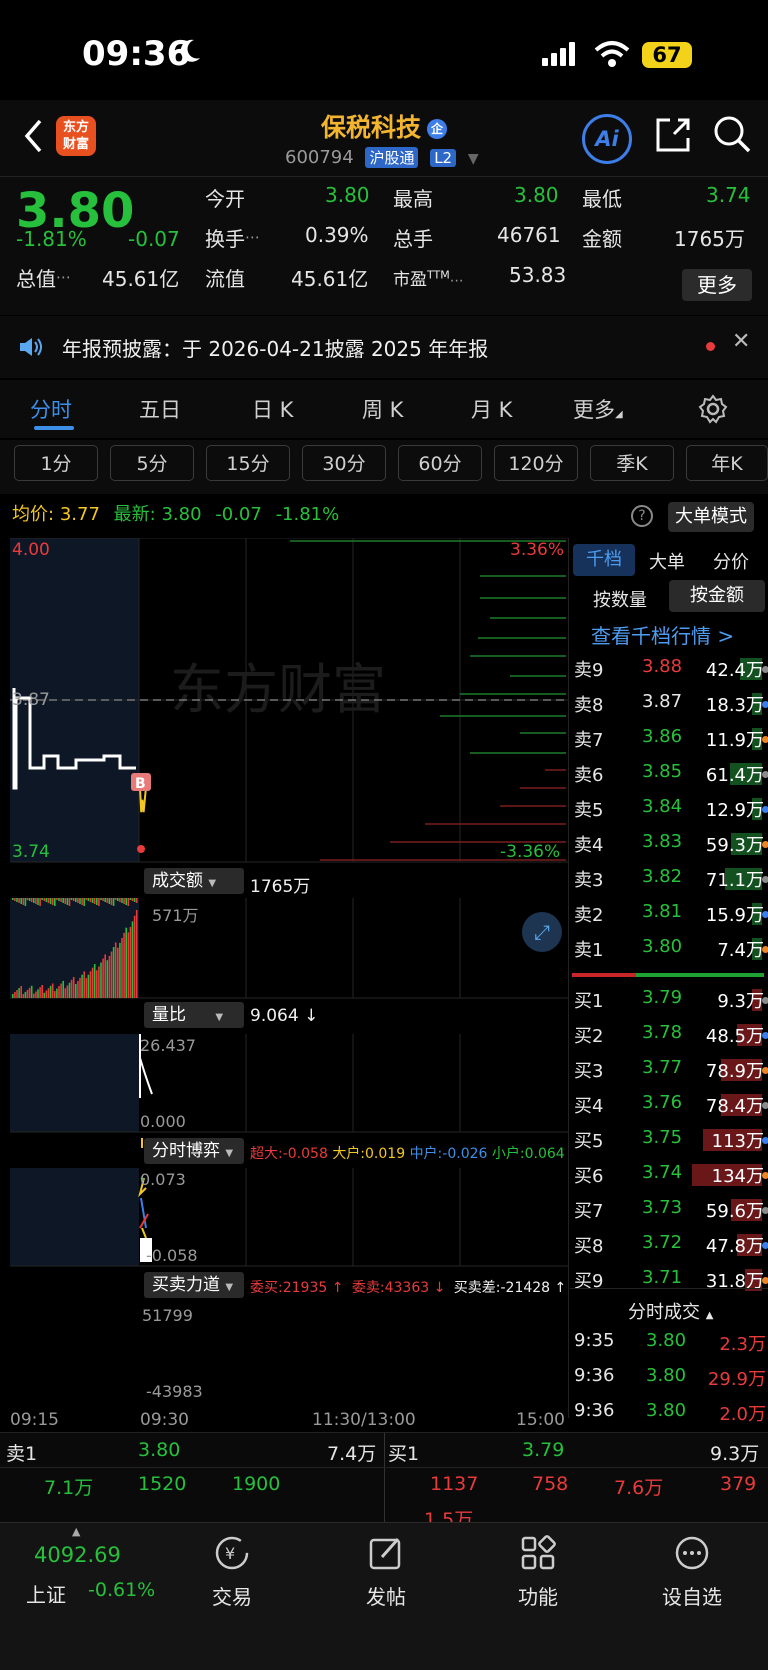 The height and width of the screenshot is (1670, 768). What do you see at coordinates (692, 1553) in the screenshot?
I see `watchlist-icon` at bounding box center [692, 1553].